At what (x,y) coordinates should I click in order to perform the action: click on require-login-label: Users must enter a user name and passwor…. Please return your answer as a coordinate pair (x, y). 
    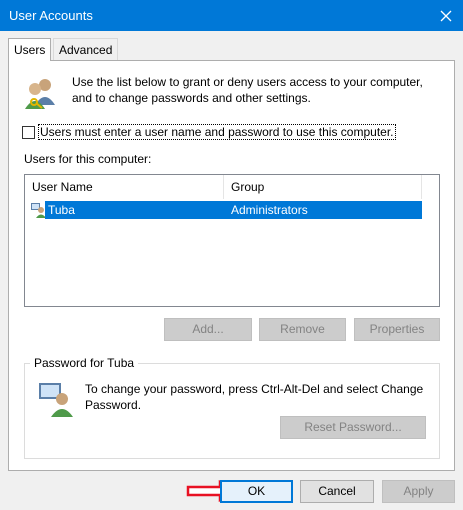
    Looking at the image, I should click on (217, 132).